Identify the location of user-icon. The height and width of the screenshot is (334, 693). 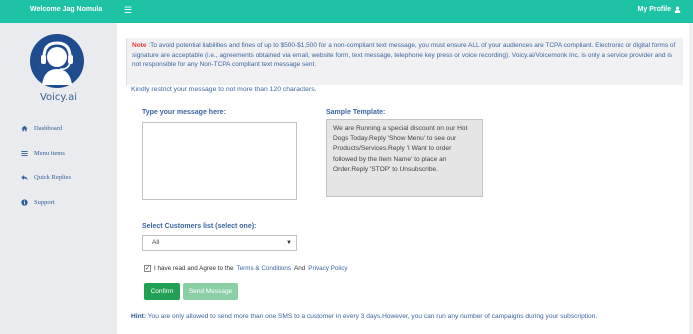
(677, 9).